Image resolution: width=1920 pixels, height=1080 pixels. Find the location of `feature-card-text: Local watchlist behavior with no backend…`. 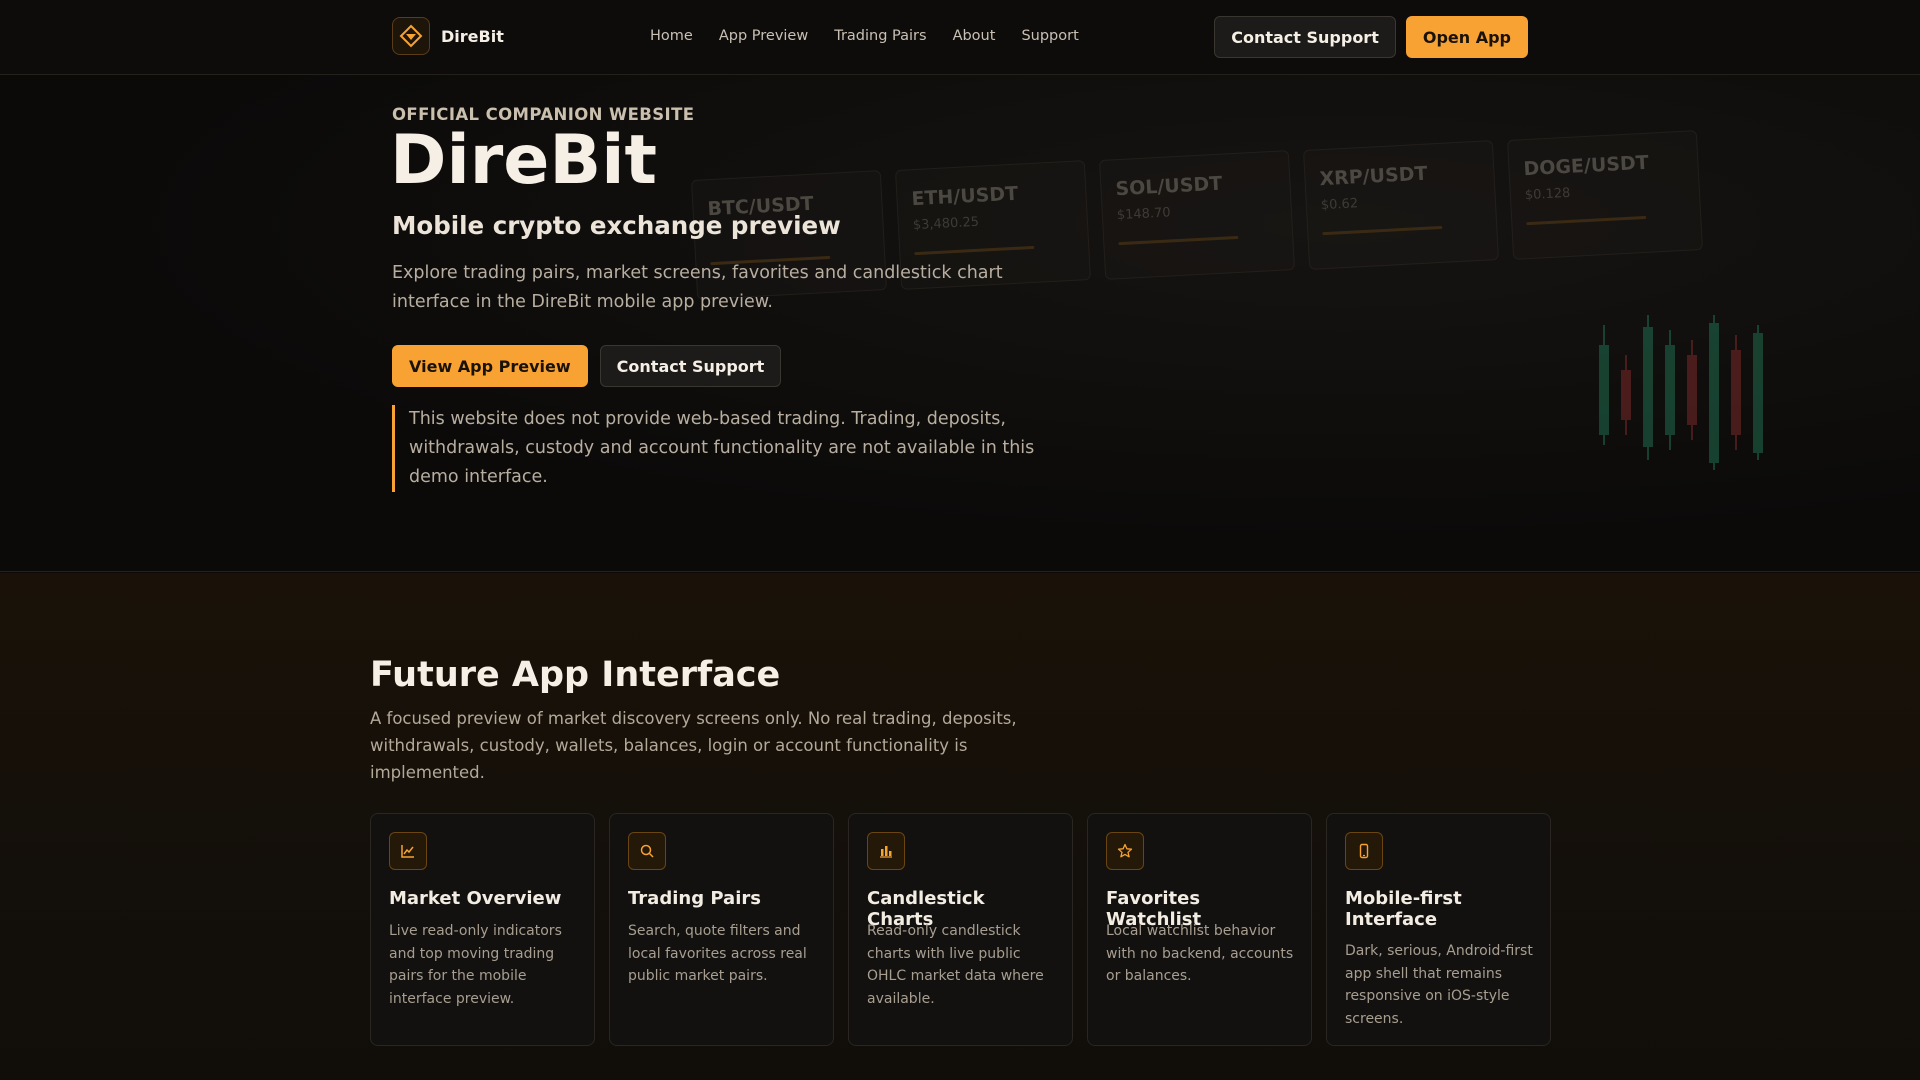

feature-card-text: Local watchlist behavior with no backend… is located at coordinates (1200, 953).